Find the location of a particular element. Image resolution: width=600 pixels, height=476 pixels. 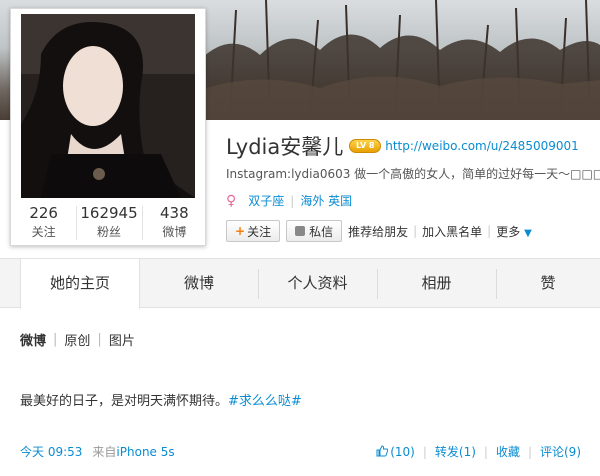

stat-label: 关注 is located at coordinates (43, 232).